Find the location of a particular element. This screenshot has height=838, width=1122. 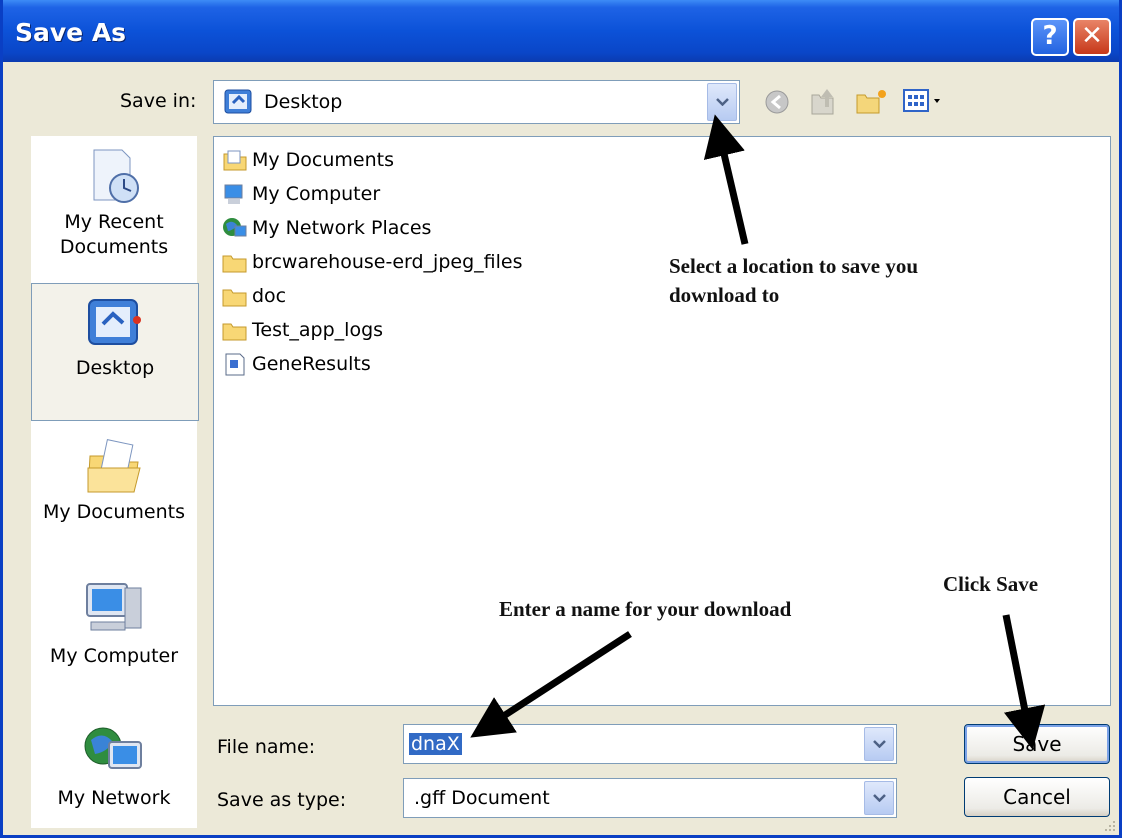

arrow-location is located at coordinates (726, 179).